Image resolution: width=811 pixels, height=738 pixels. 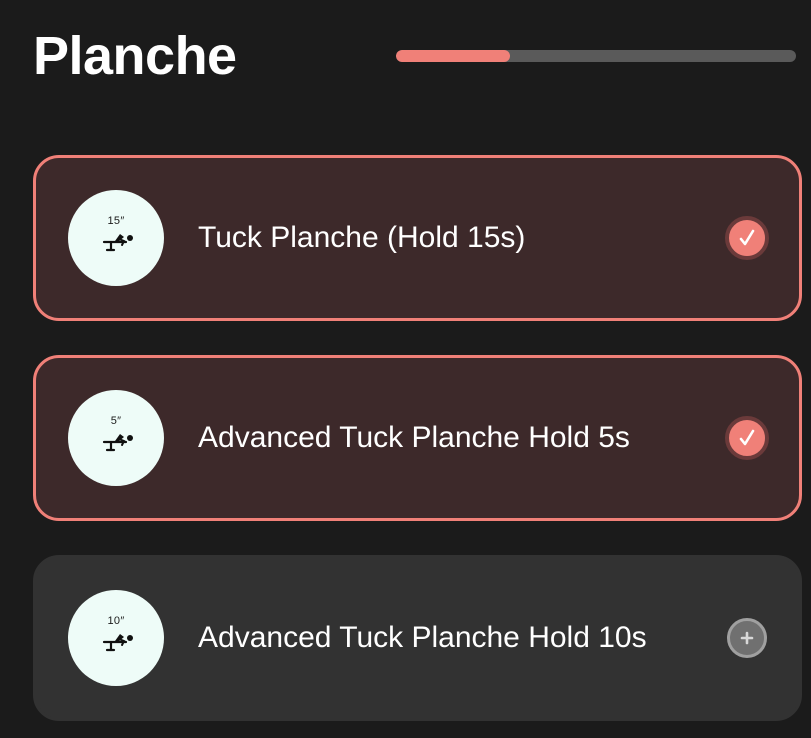 What do you see at coordinates (453, 56) in the screenshot?
I see `progress-bar-fill` at bounding box center [453, 56].